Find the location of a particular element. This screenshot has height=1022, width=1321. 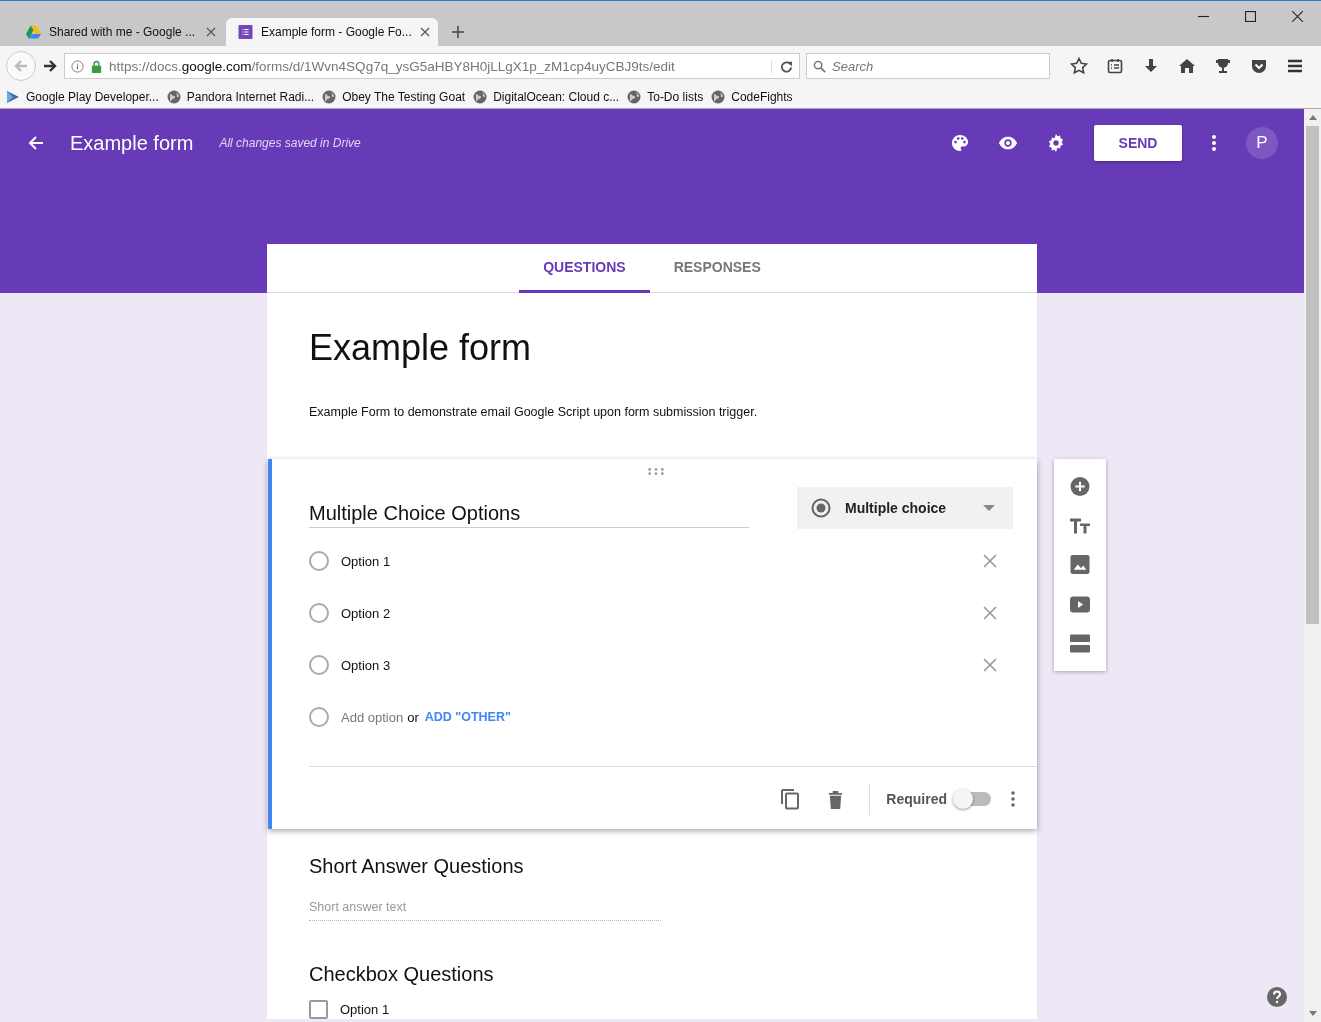

duplicate-icon is located at coordinates (790, 799).